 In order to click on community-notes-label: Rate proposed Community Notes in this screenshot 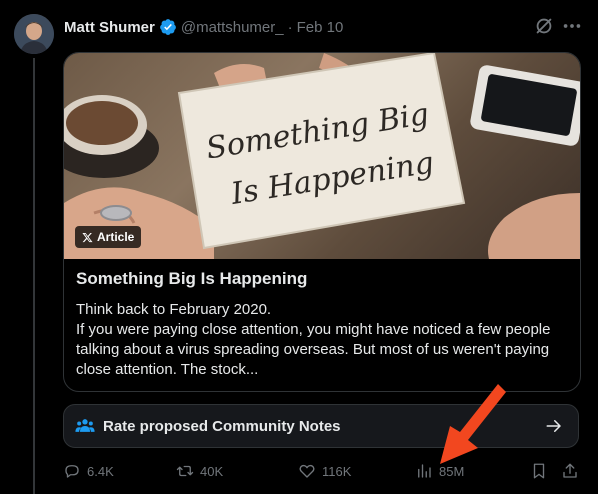, I will do `click(222, 426)`.